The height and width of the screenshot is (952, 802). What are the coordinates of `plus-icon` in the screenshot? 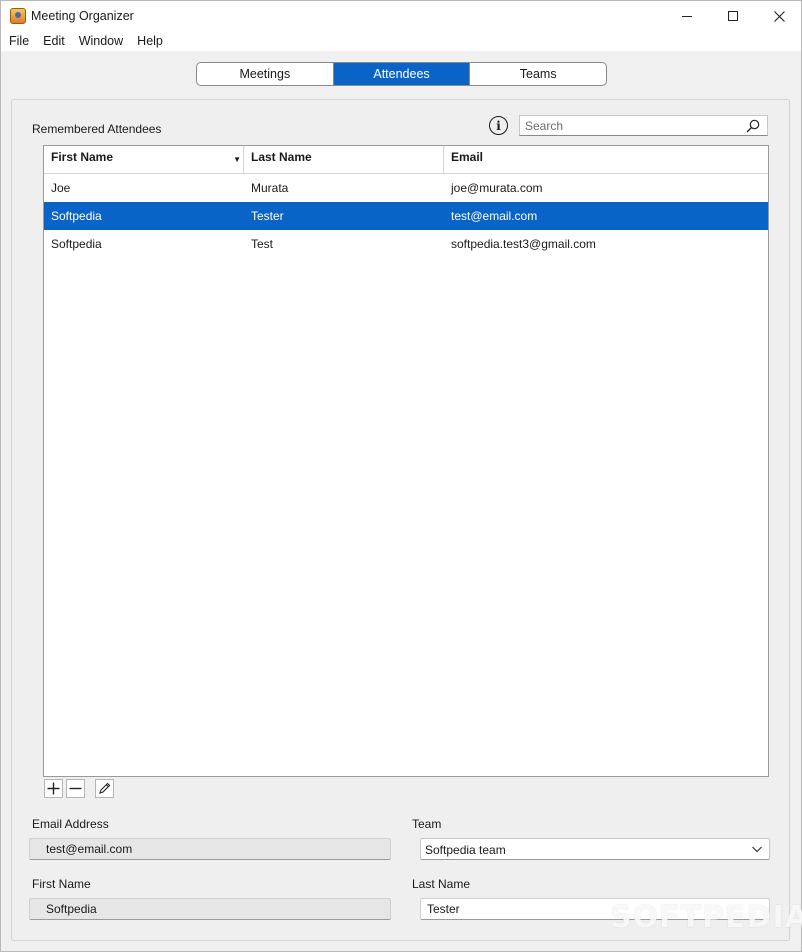 It's located at (53, 788).